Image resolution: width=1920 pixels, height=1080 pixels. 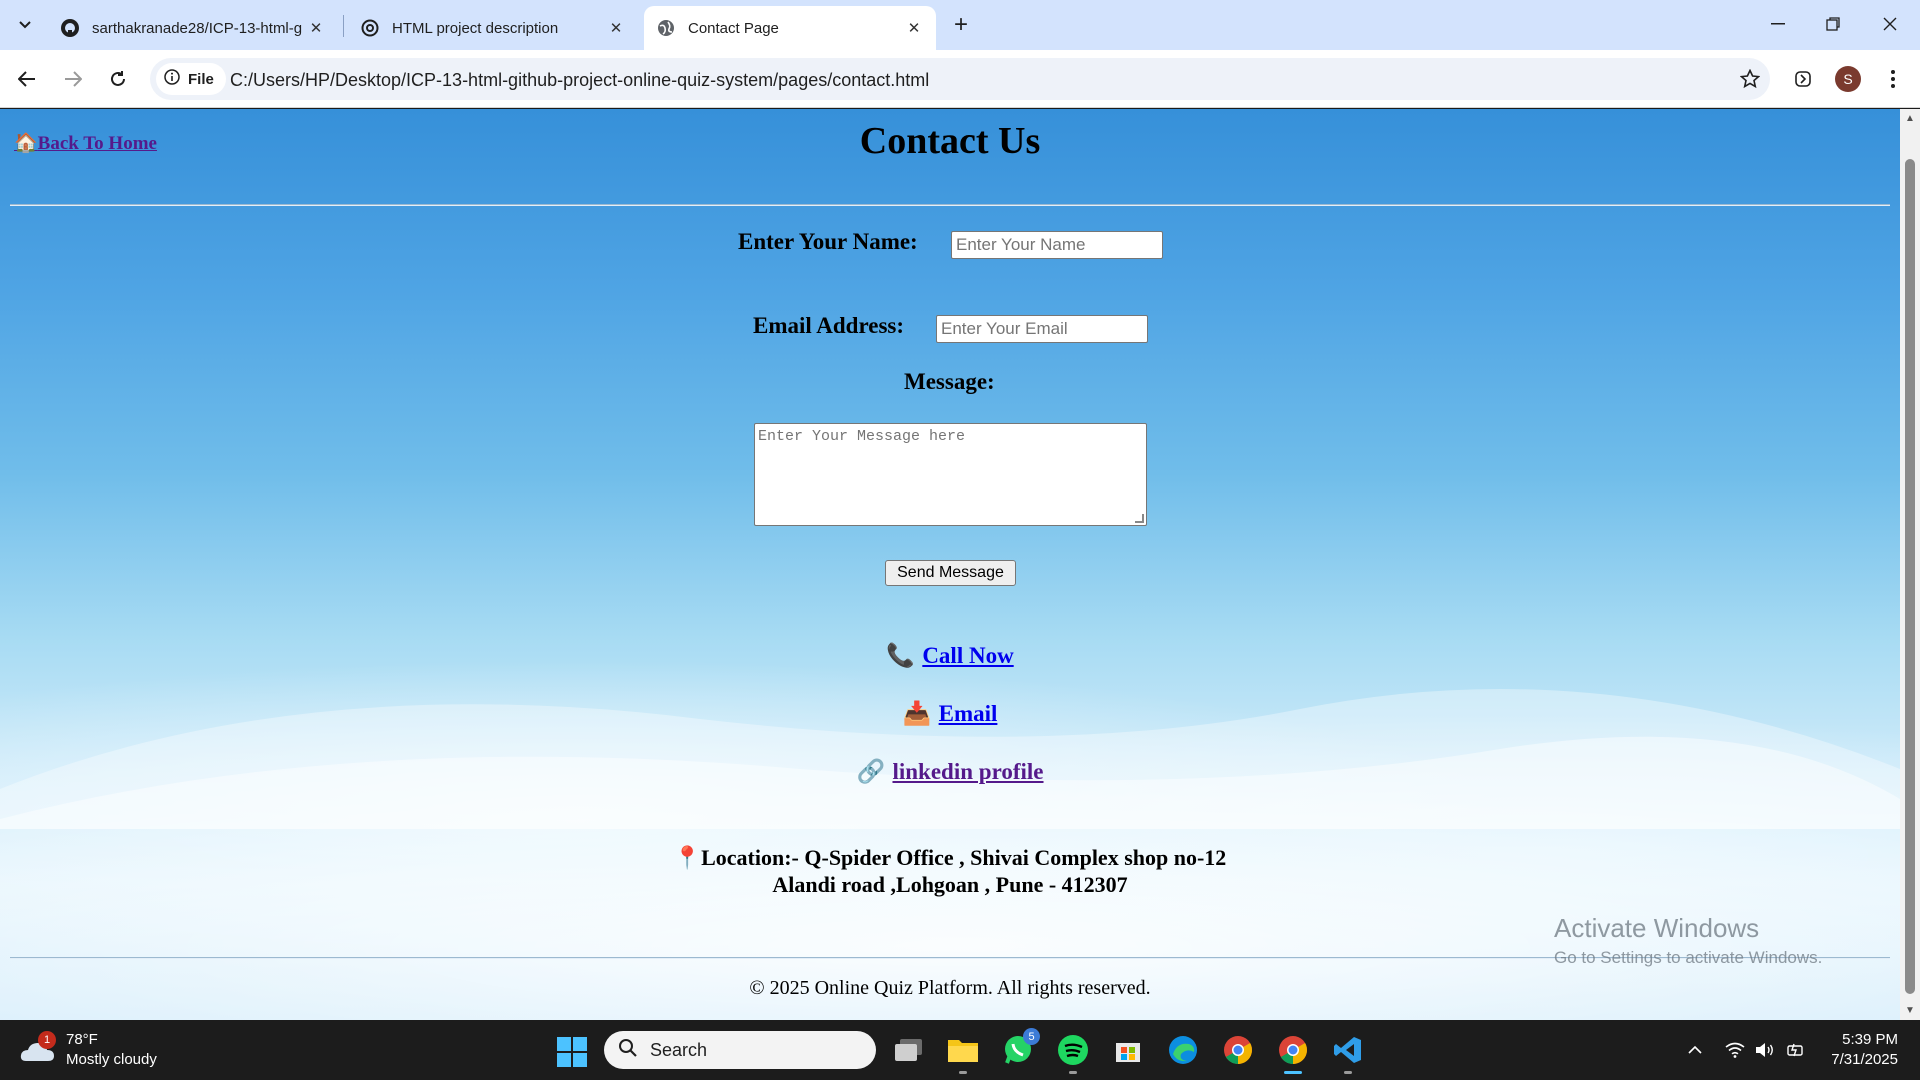 What do you see at coordinates (733, 28) in the screenshot?
I see `tab-title: Contact Page` at bounding box center [733, 28].